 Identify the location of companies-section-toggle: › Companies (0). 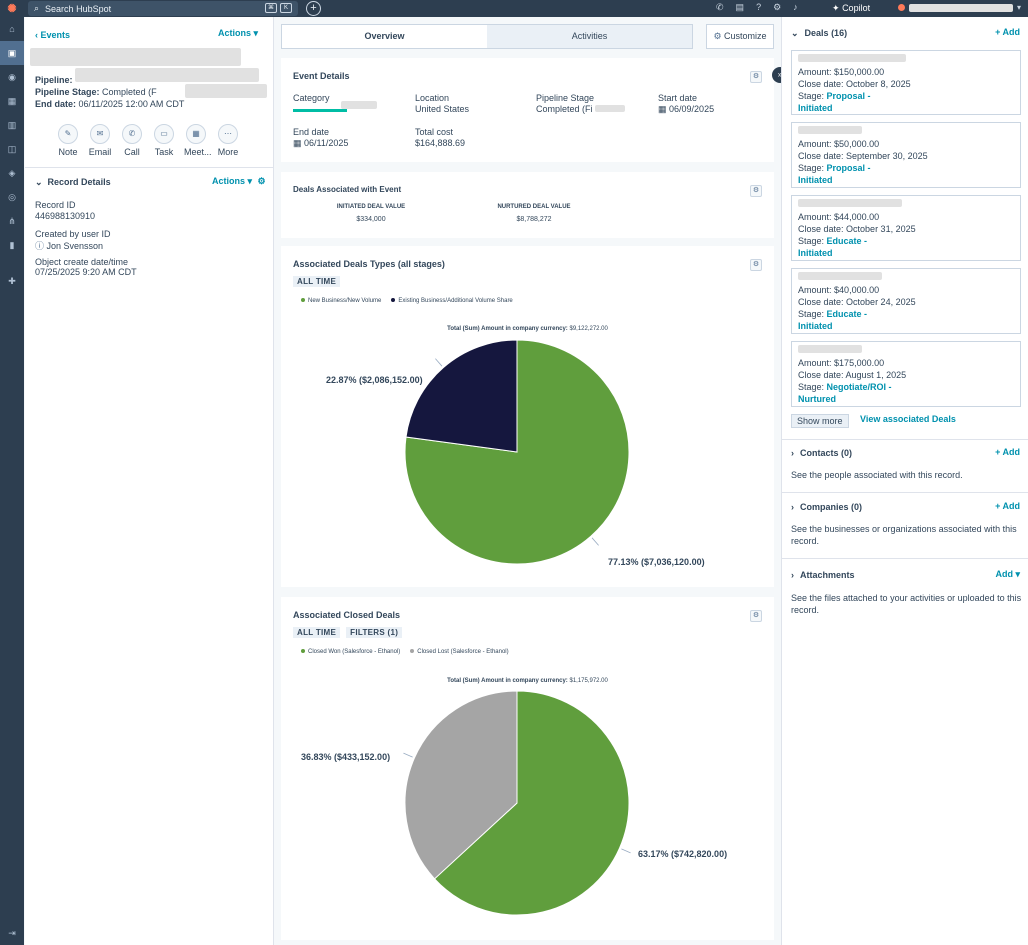
(826, 507).